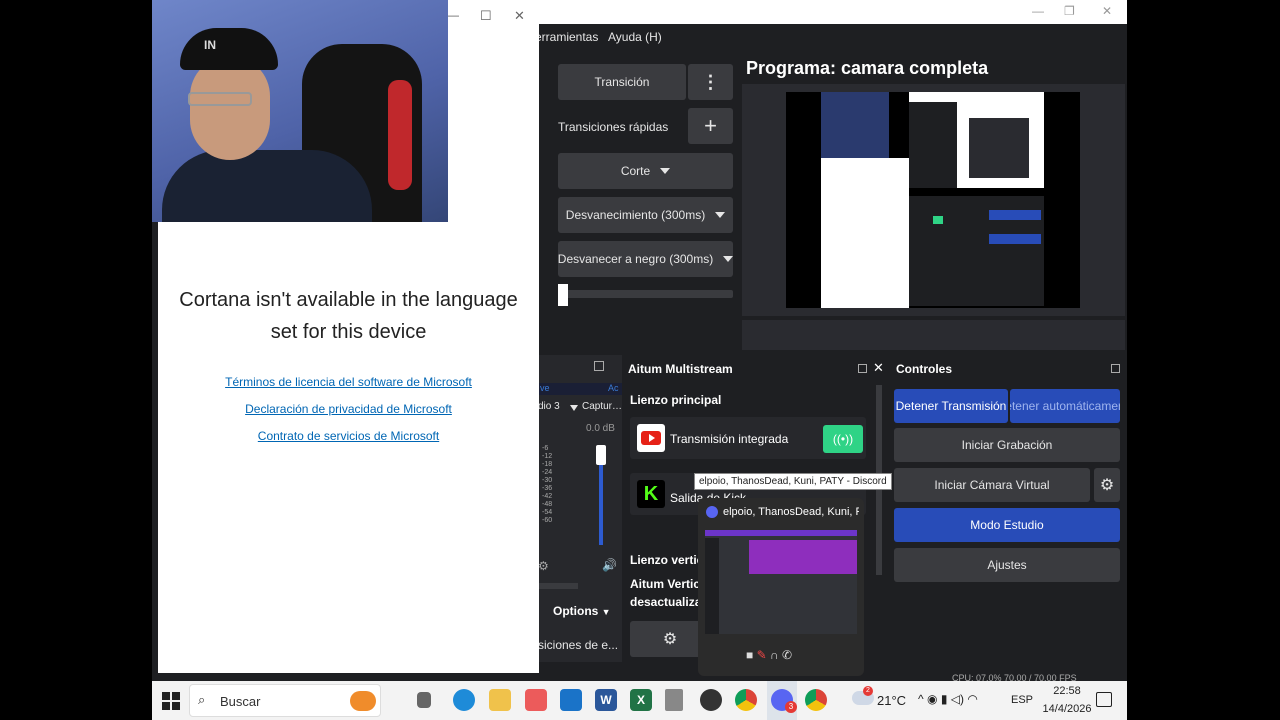 The height and width of the screenshot is (720, 1280). What do you see at coordinates (267, 186) in the screenshot?
I see `person-body` at bounding box center [267, 186].